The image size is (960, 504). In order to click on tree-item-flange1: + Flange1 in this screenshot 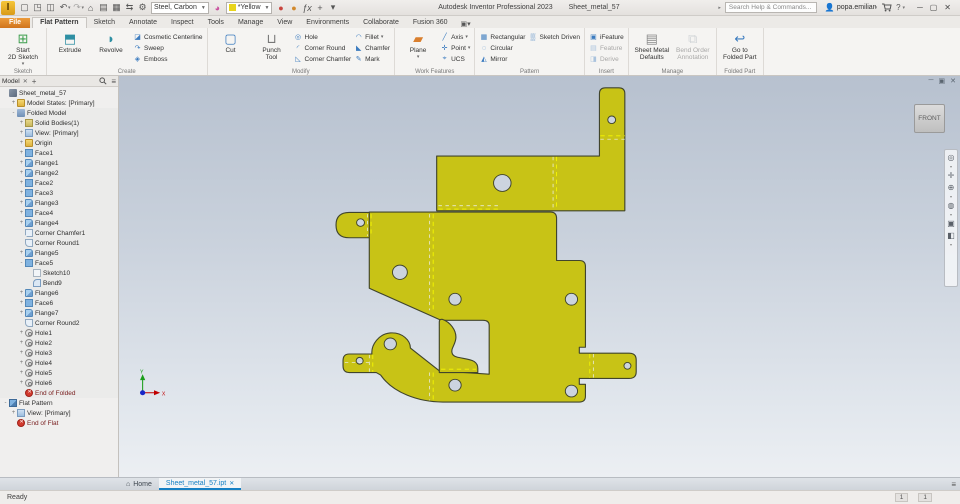, I will do `click(59, 163)`.